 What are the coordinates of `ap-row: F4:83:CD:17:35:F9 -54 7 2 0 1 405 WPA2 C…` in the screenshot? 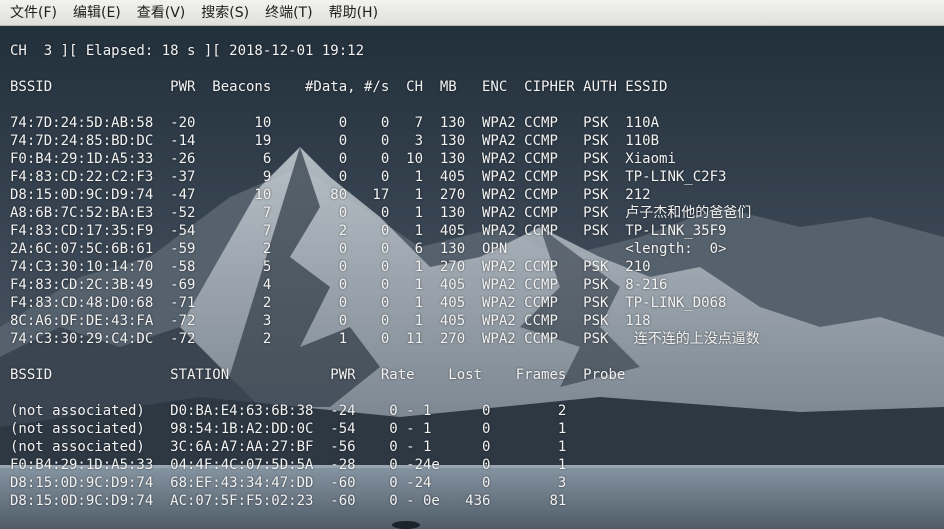 It's located at (368, 231).